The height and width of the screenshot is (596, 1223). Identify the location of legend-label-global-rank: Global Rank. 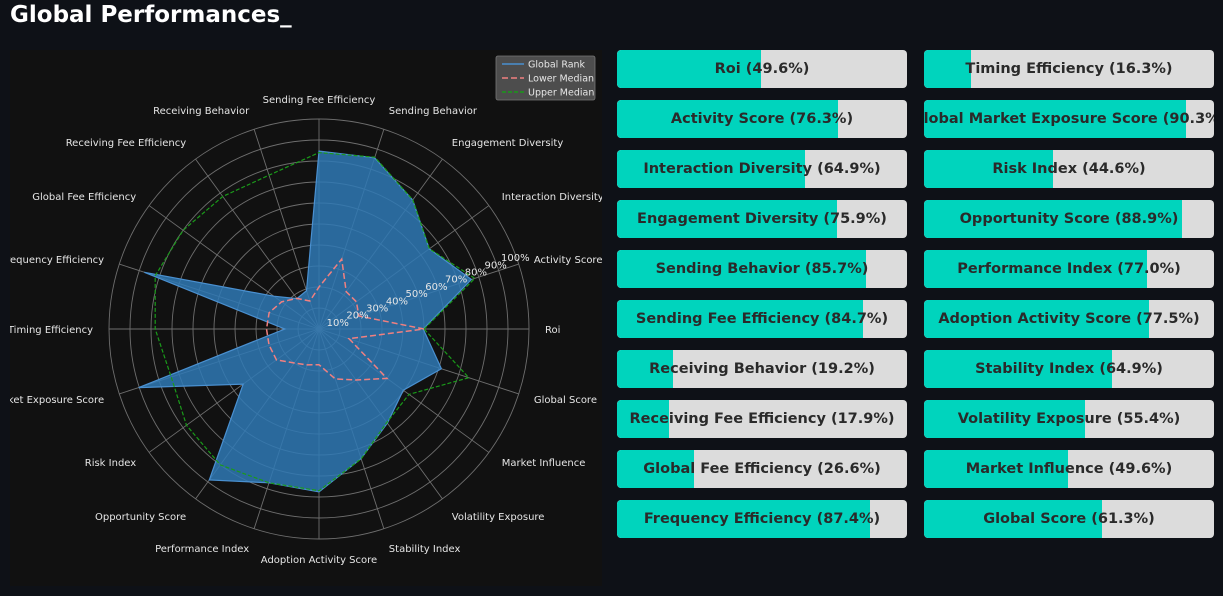
(557, 65).